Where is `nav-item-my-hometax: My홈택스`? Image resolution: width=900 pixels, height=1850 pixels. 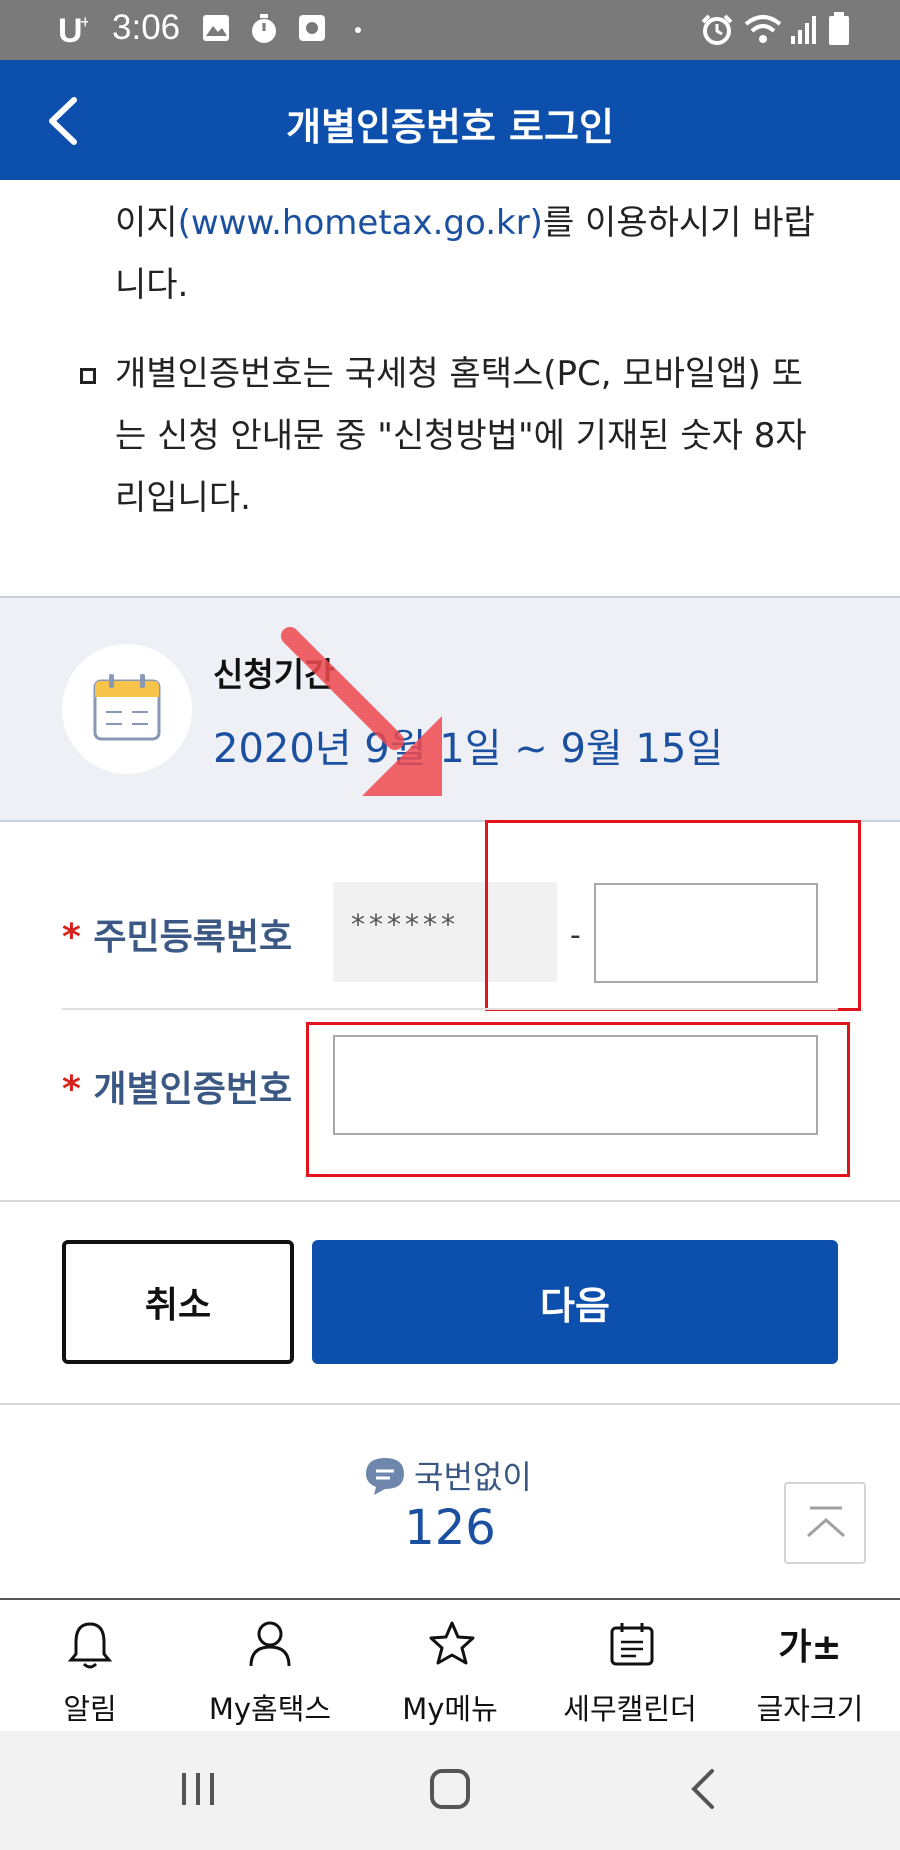
nav-item-my-hometax: My홈택스 is located at coordinates (270, 1666).